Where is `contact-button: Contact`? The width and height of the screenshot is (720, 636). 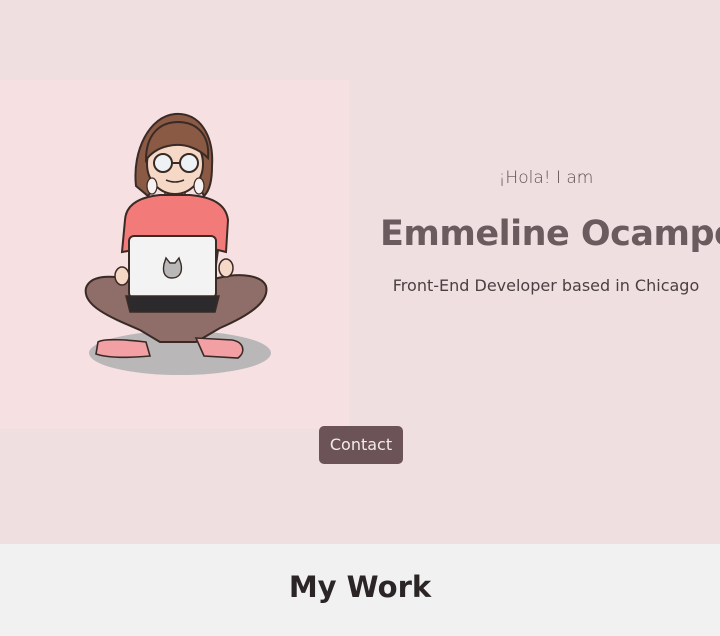
contact-button: Contact is located at coordinates (361, 445).